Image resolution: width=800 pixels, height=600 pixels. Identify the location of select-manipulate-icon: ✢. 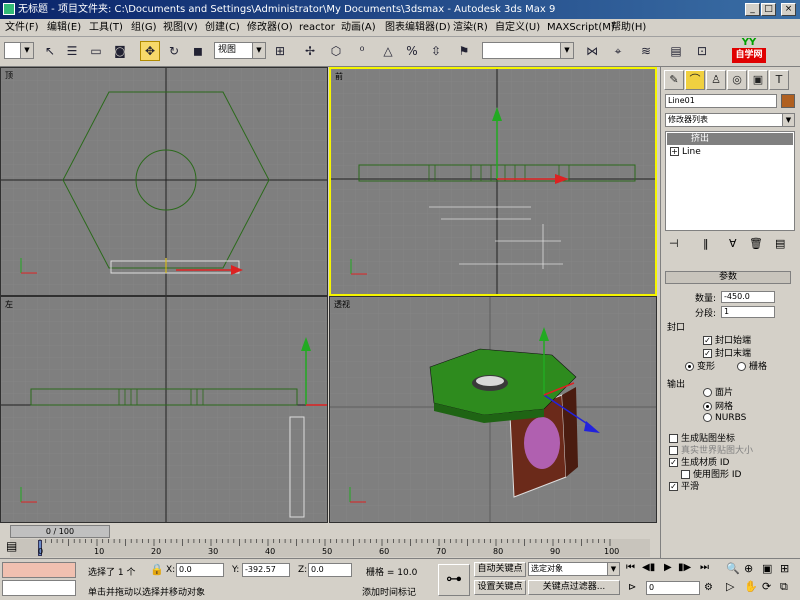
(310, 51).